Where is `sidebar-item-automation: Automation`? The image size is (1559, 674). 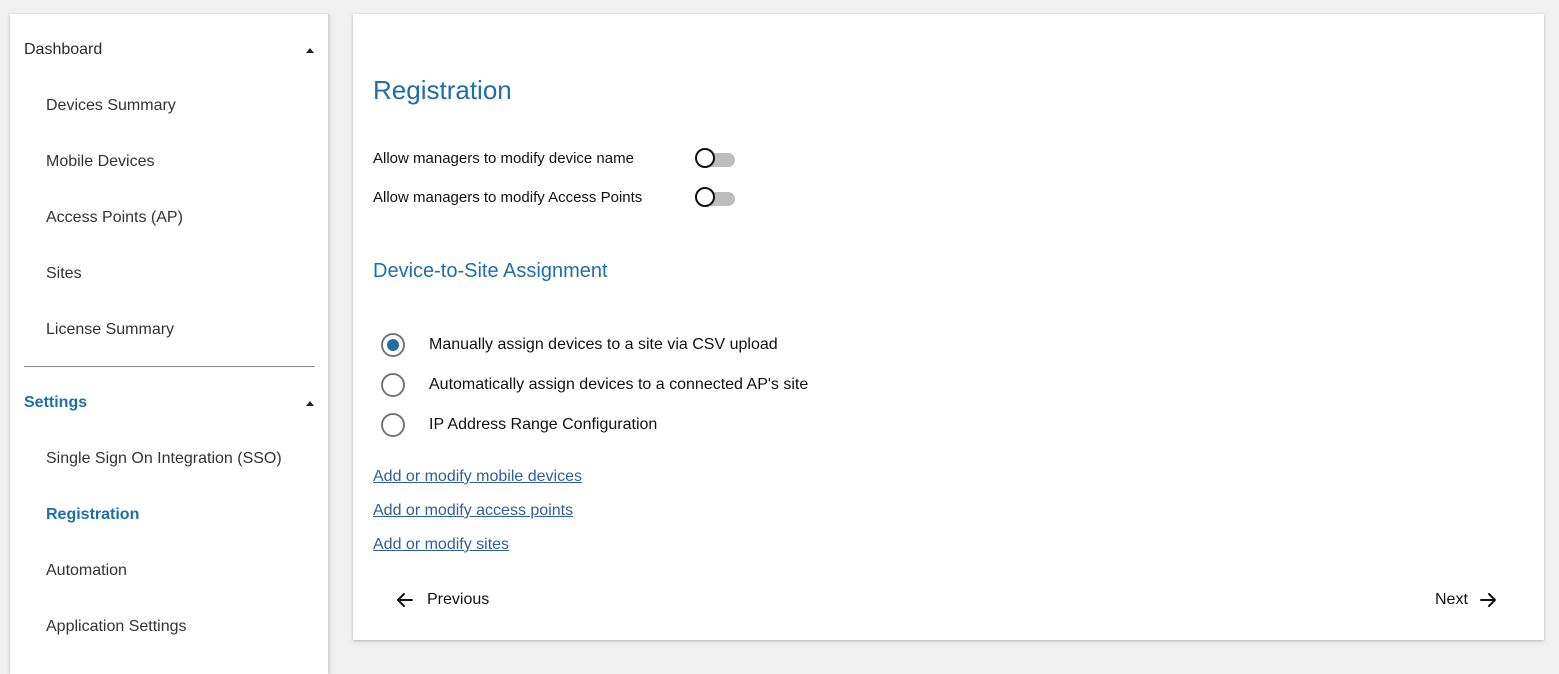 sidebar-item-automation: Automation is located at coordinates (86, 571).